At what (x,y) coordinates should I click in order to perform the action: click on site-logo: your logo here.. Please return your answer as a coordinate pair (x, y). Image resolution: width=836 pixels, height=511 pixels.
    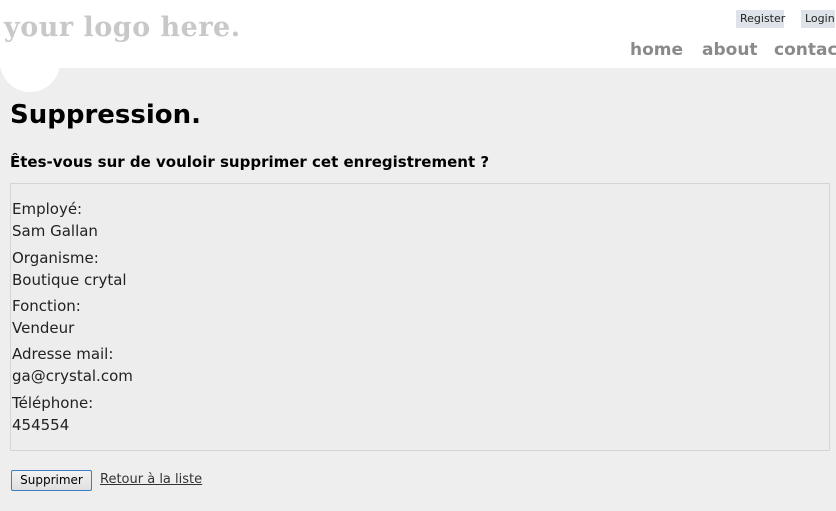
    Looking at the image, I should click on (122, 27).